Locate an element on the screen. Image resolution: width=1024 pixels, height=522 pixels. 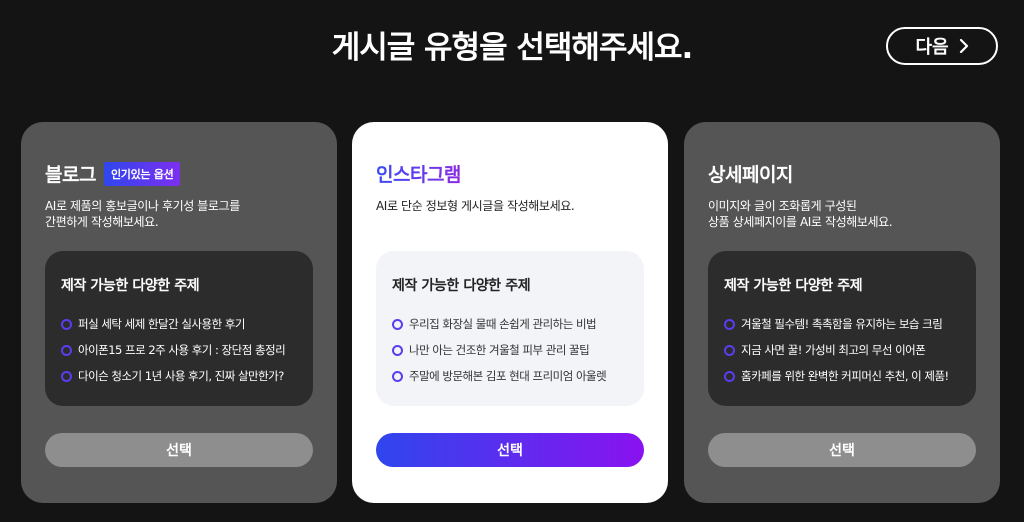
card-title: 인스타그램 is located at coordinates (418, 173).